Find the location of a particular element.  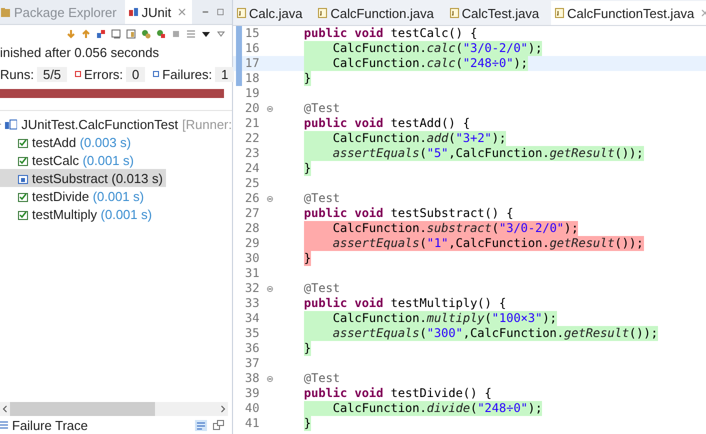

file-tab: Calc.java is located at coordinates (273, 13).